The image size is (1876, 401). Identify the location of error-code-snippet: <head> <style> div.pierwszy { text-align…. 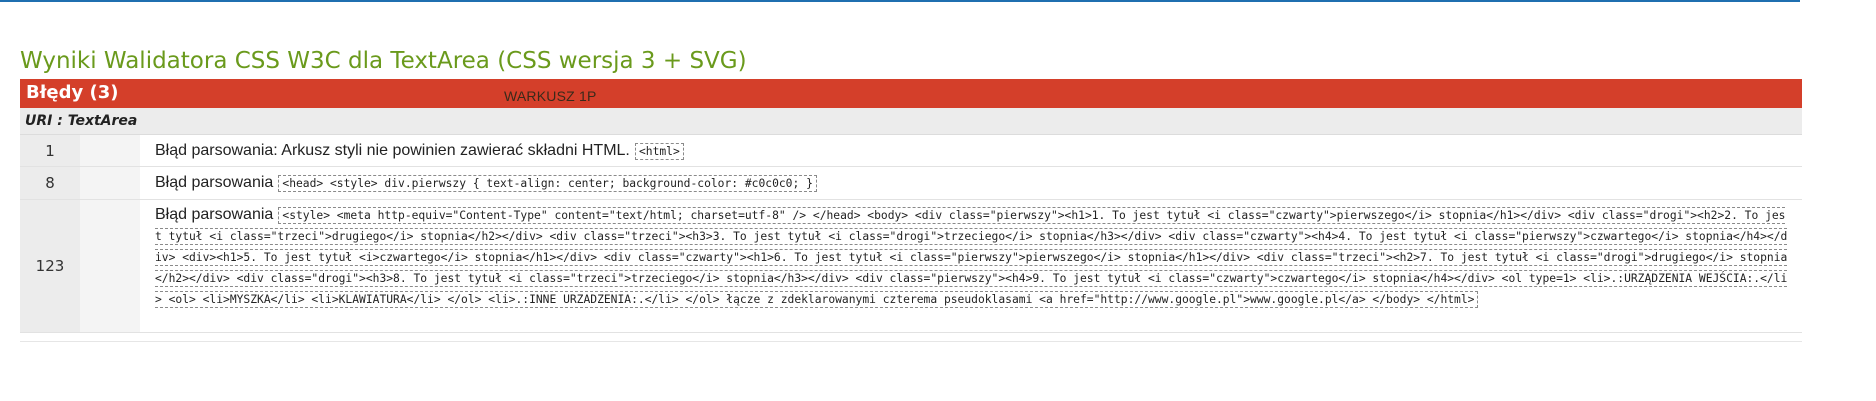
(547, 183).